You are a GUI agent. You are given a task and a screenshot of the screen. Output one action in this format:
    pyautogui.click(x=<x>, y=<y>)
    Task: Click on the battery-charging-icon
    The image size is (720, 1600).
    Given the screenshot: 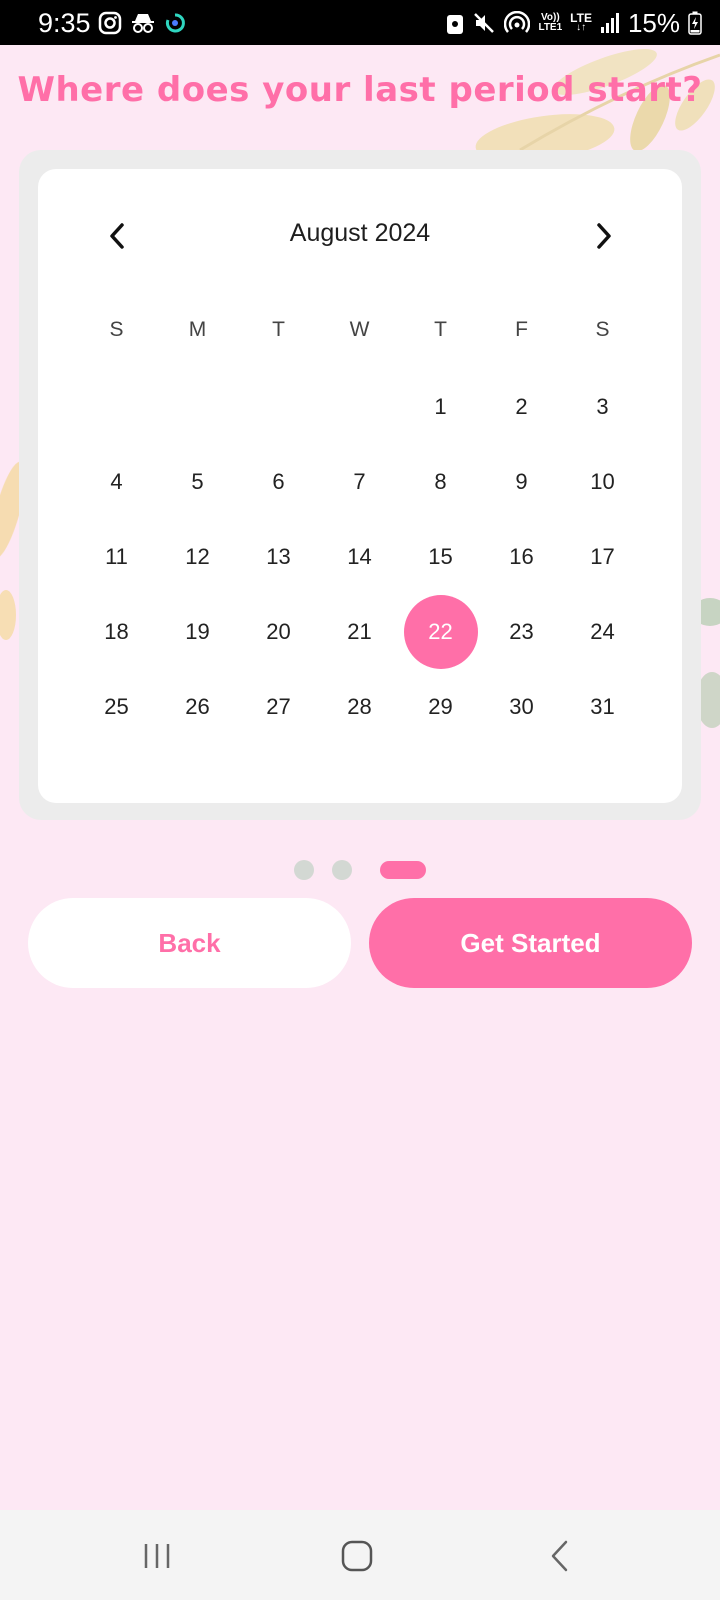 What is the action you would take?
    pyautogui.click(x=695, y=23)
    